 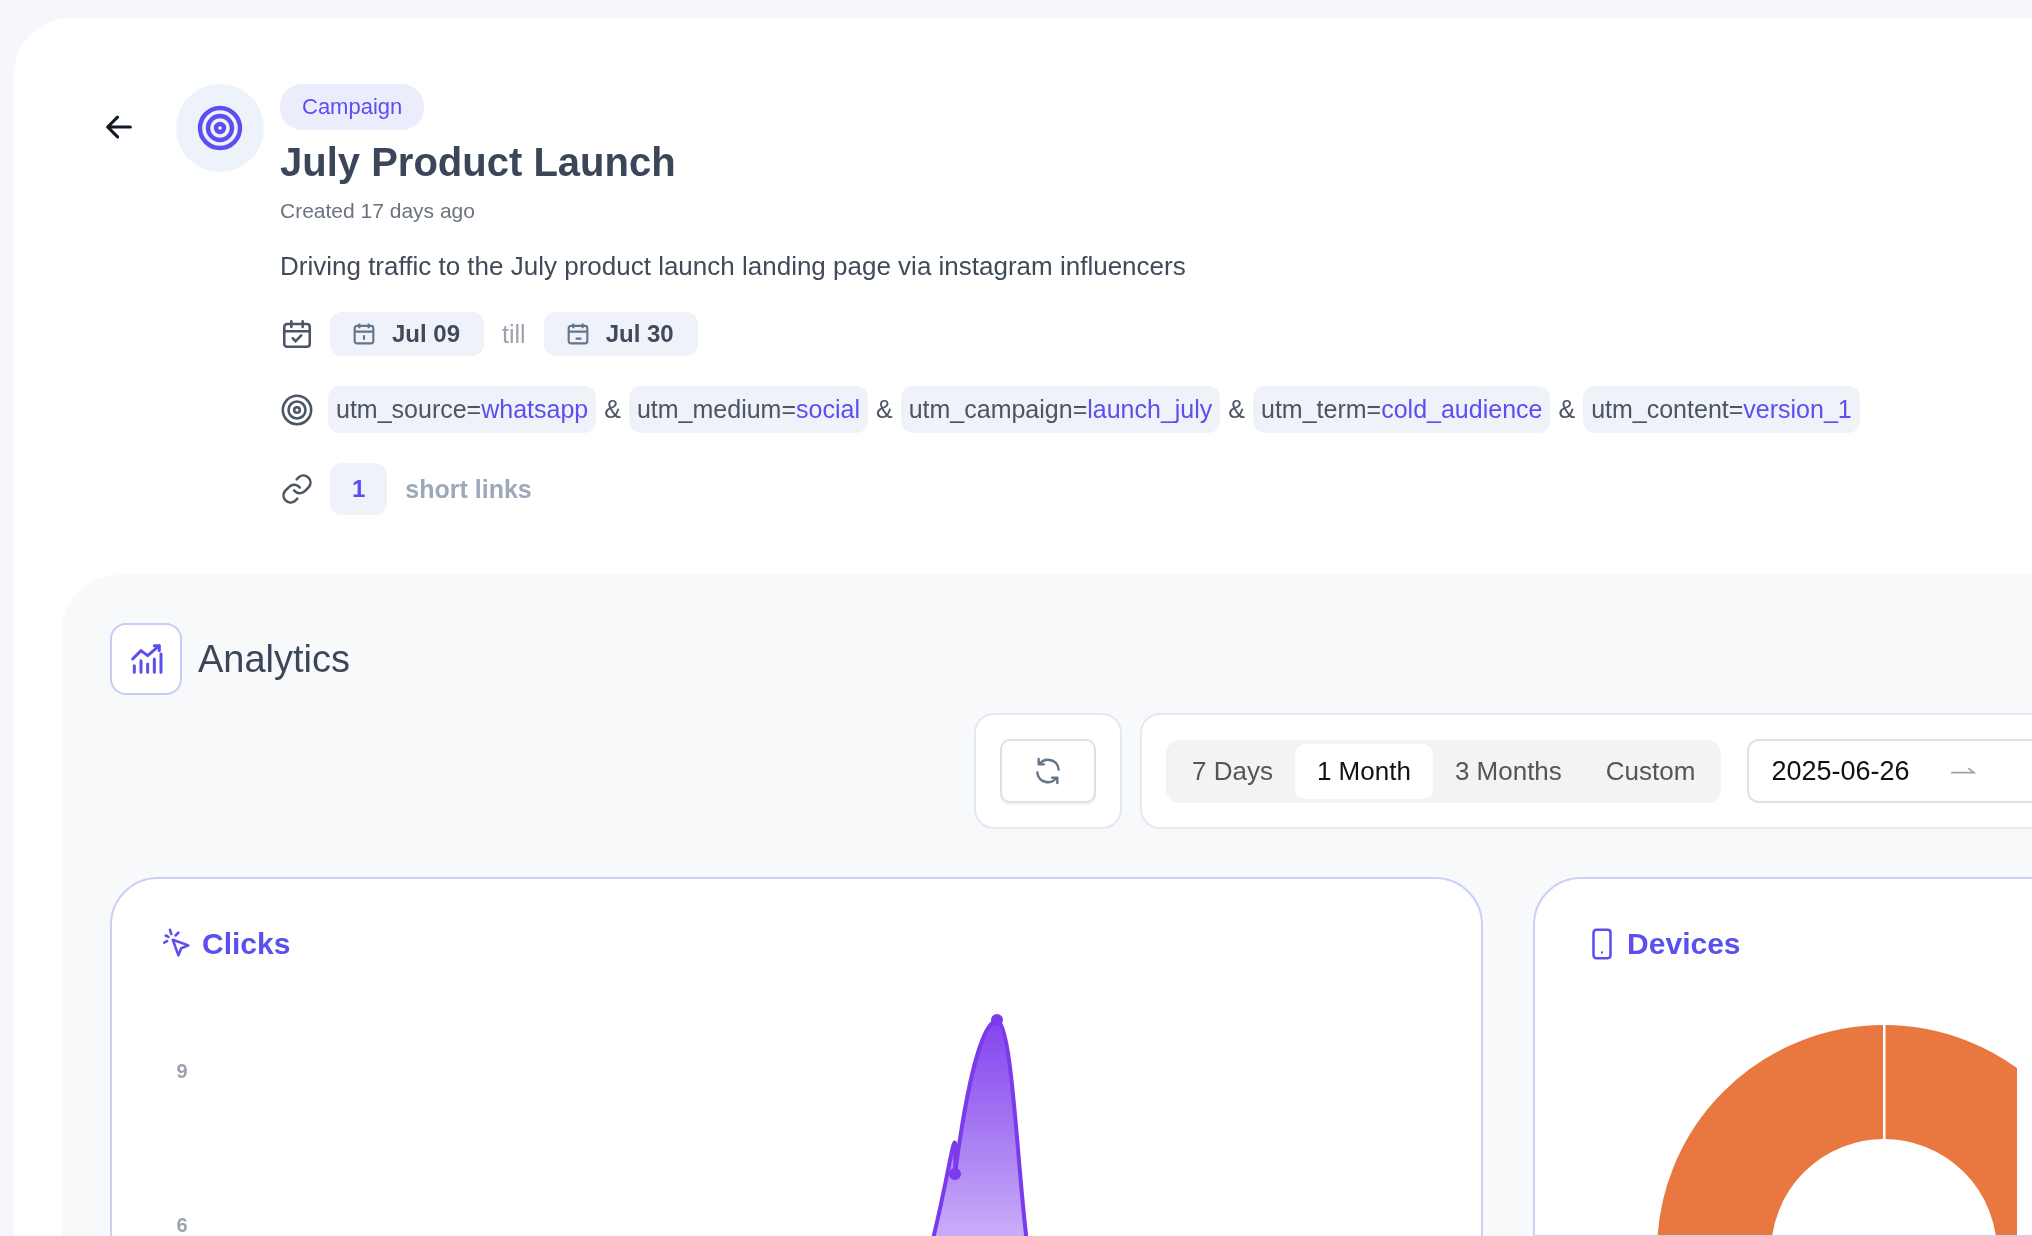 What do you see at coordinates (182, 1225) in the screenshot?
I see `y-axis-label: 6` at bounding box center [182, 1225].